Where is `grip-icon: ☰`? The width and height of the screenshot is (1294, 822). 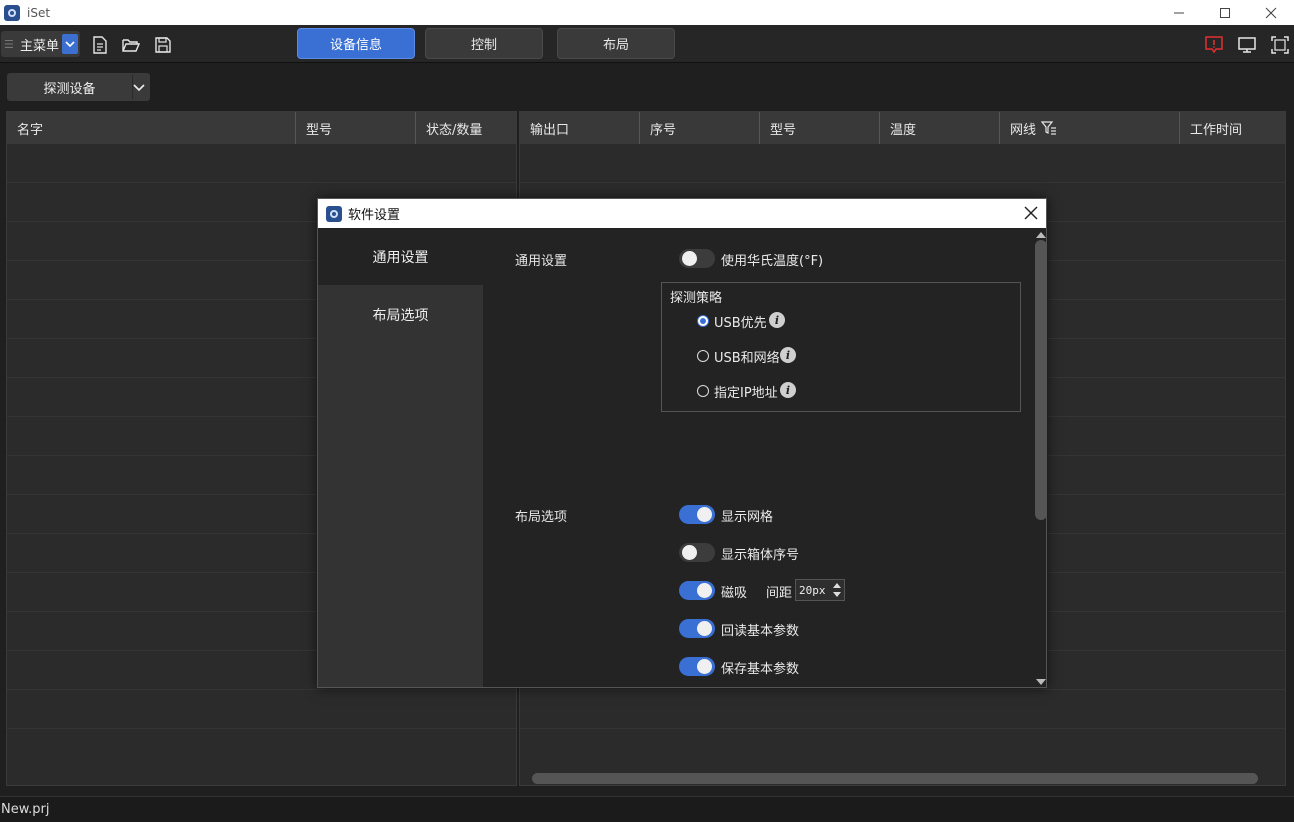 grip-icon: ☰ is located at coordinates (9, 44).